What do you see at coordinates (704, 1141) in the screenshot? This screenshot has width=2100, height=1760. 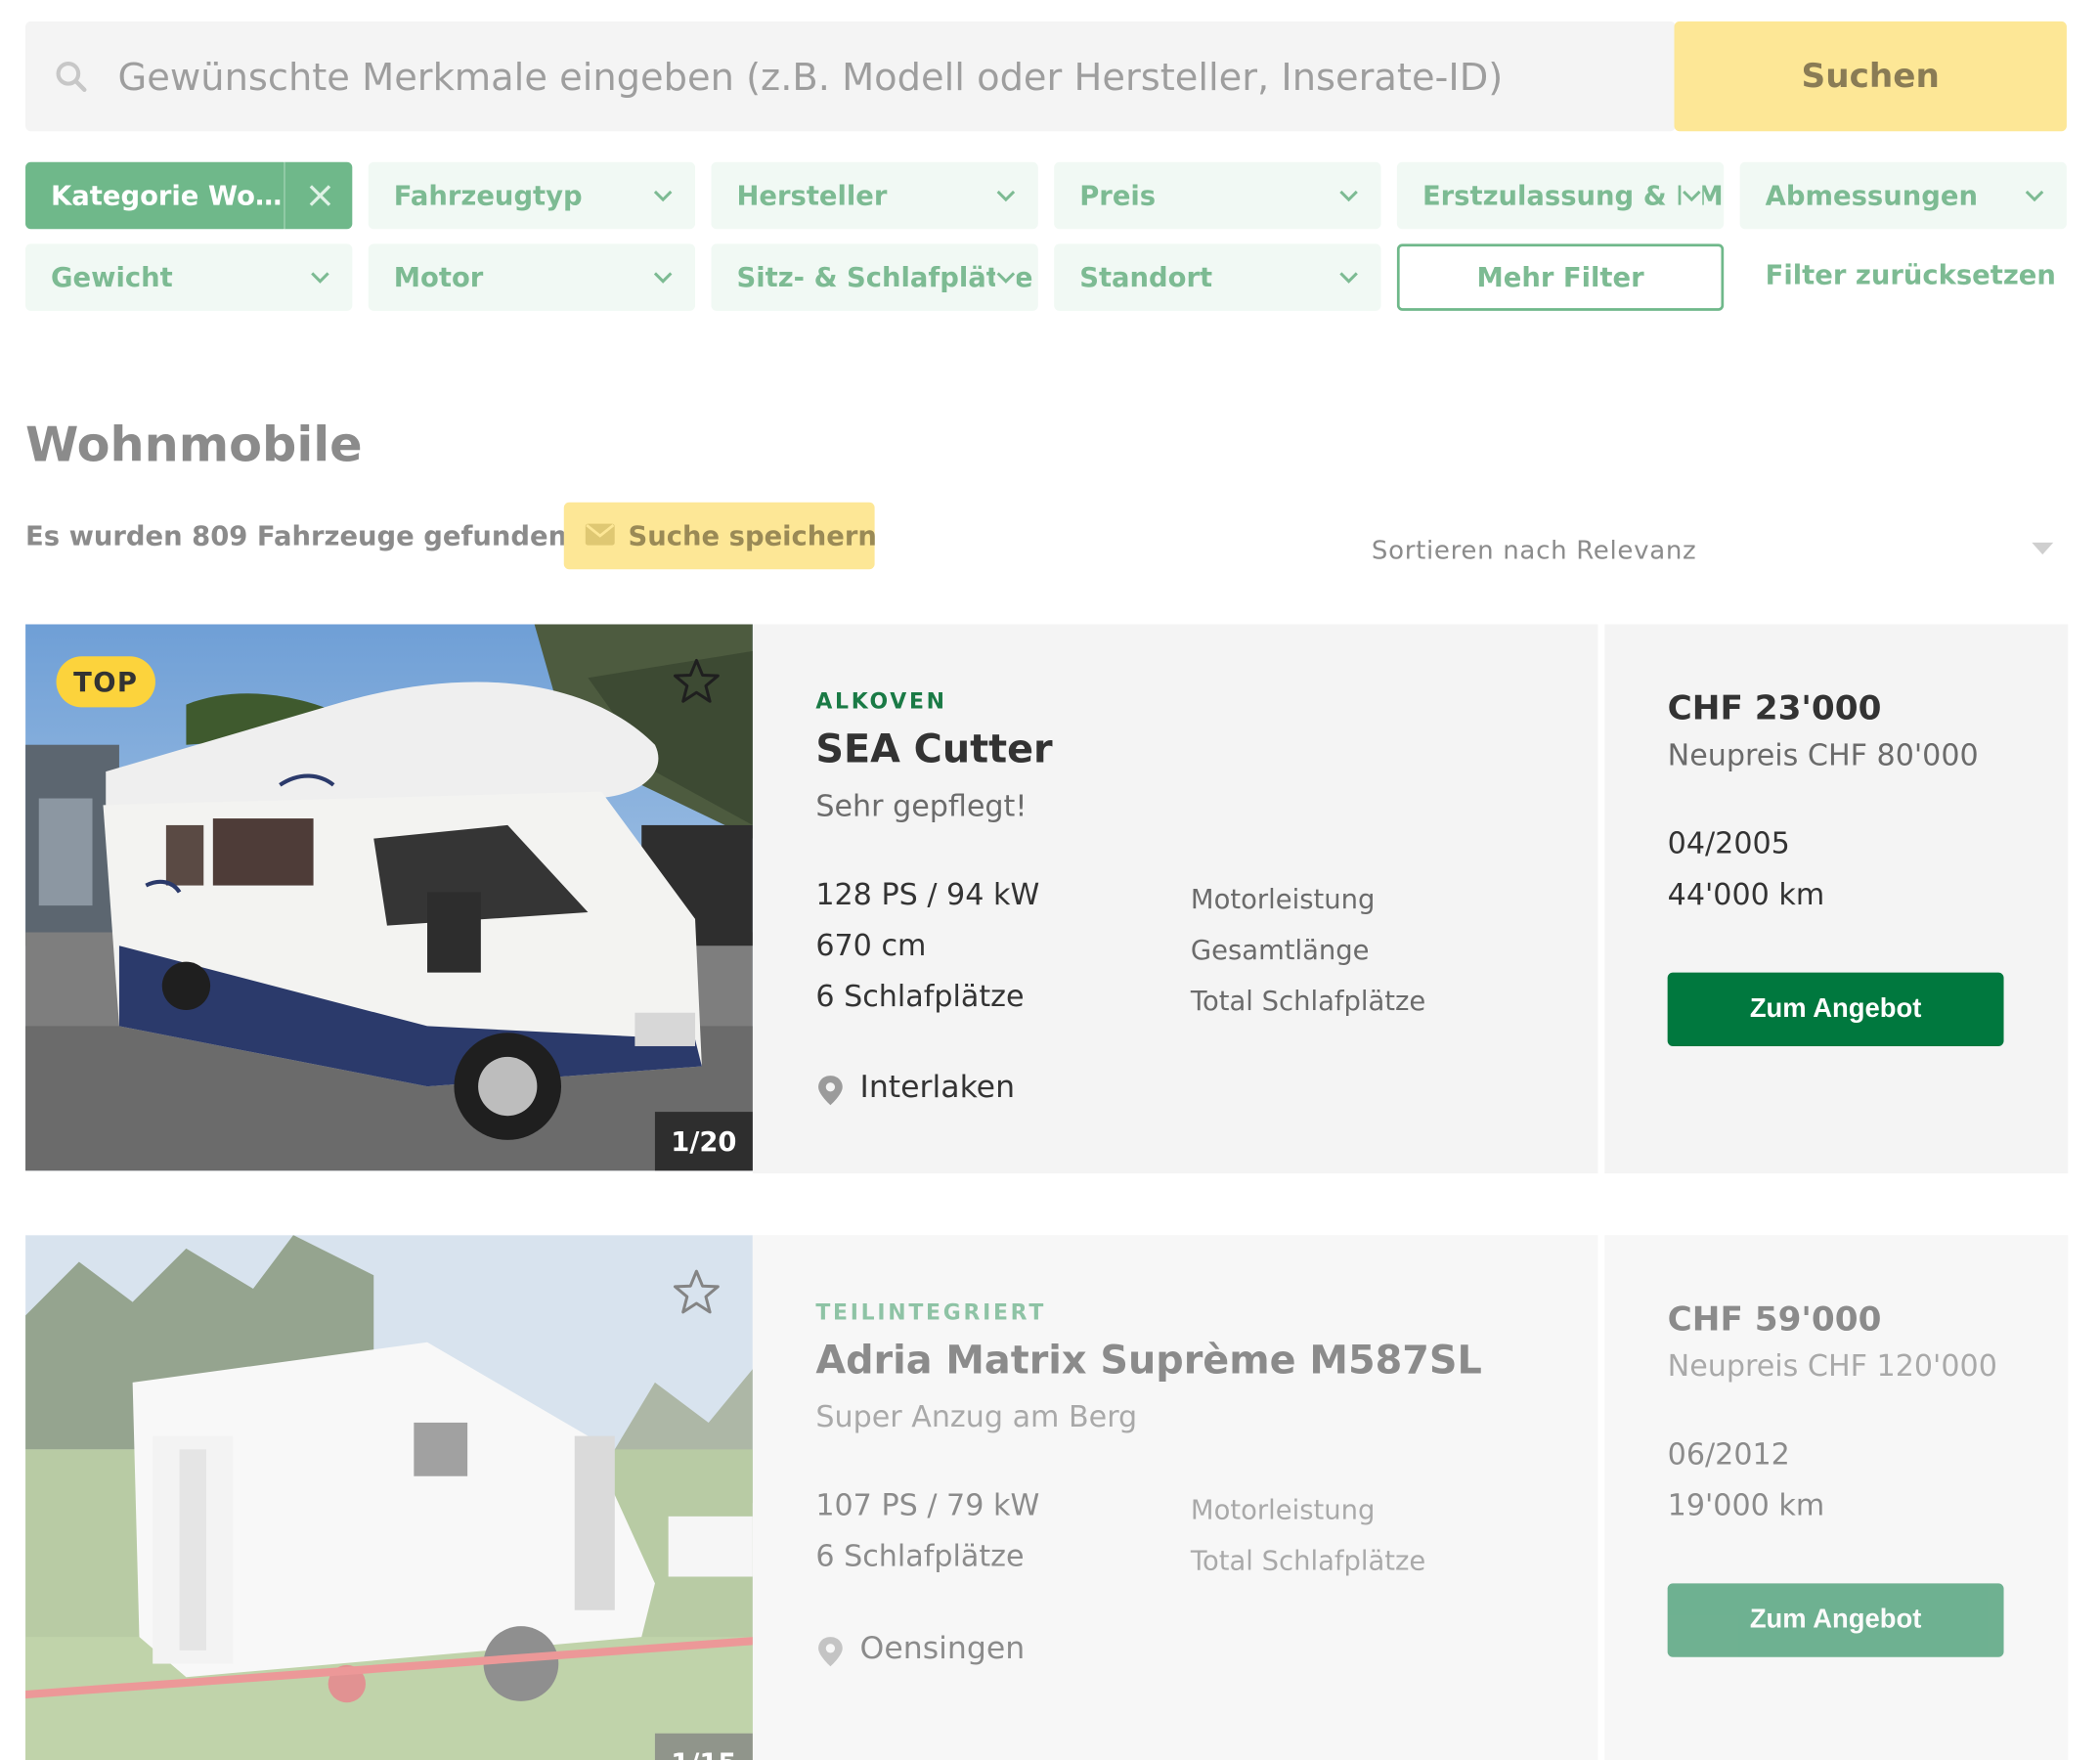 I see `photo-counter: 1/20` at bounding box center [704, 1141].